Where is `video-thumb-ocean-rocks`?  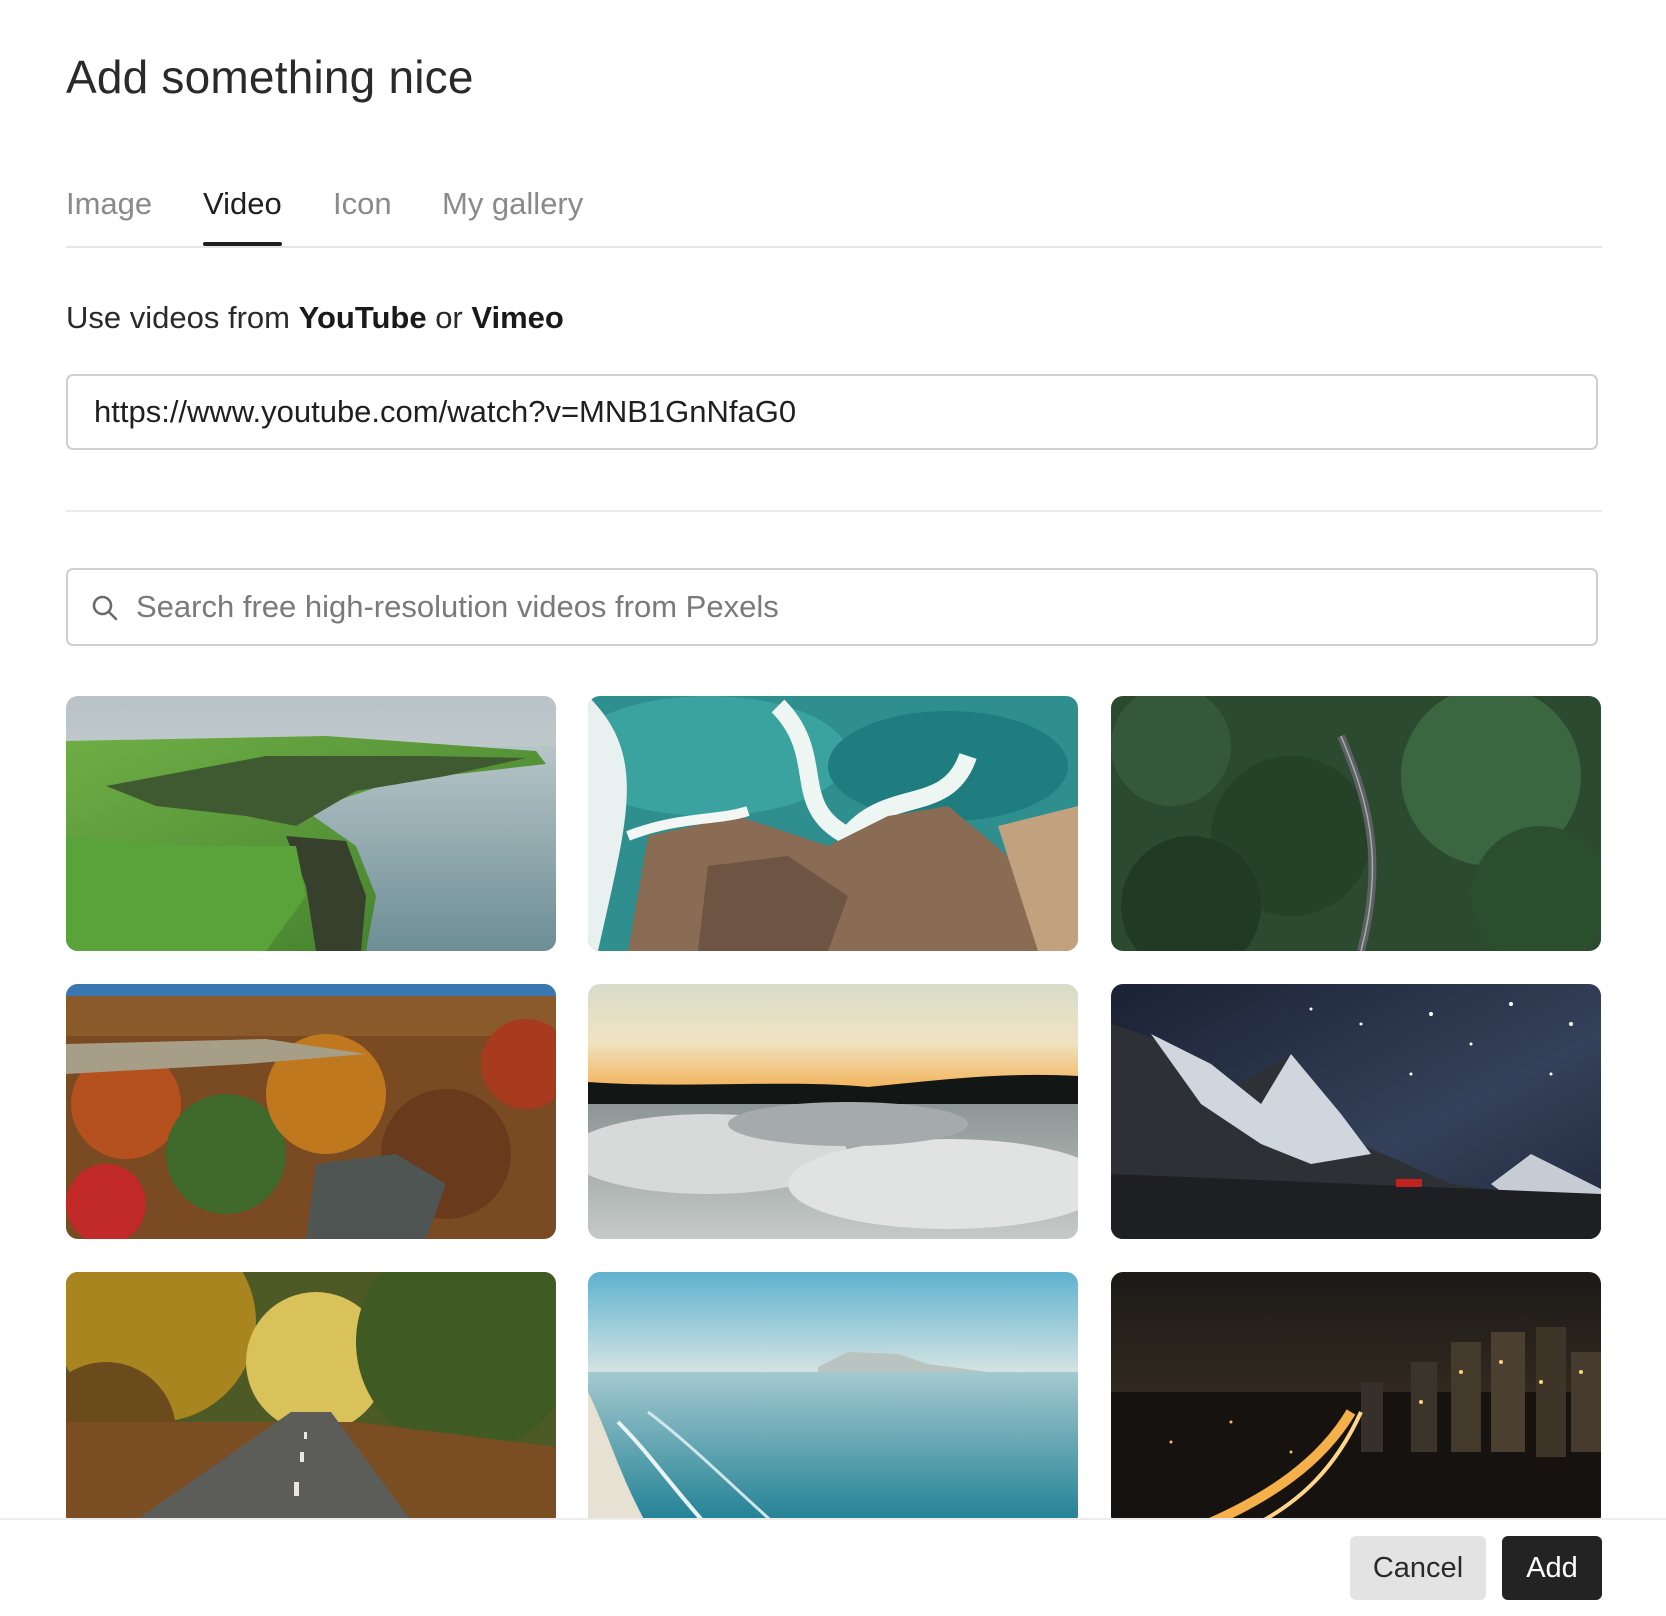
video-thumb-ocean-rocks is located at coordinates (833, 823).